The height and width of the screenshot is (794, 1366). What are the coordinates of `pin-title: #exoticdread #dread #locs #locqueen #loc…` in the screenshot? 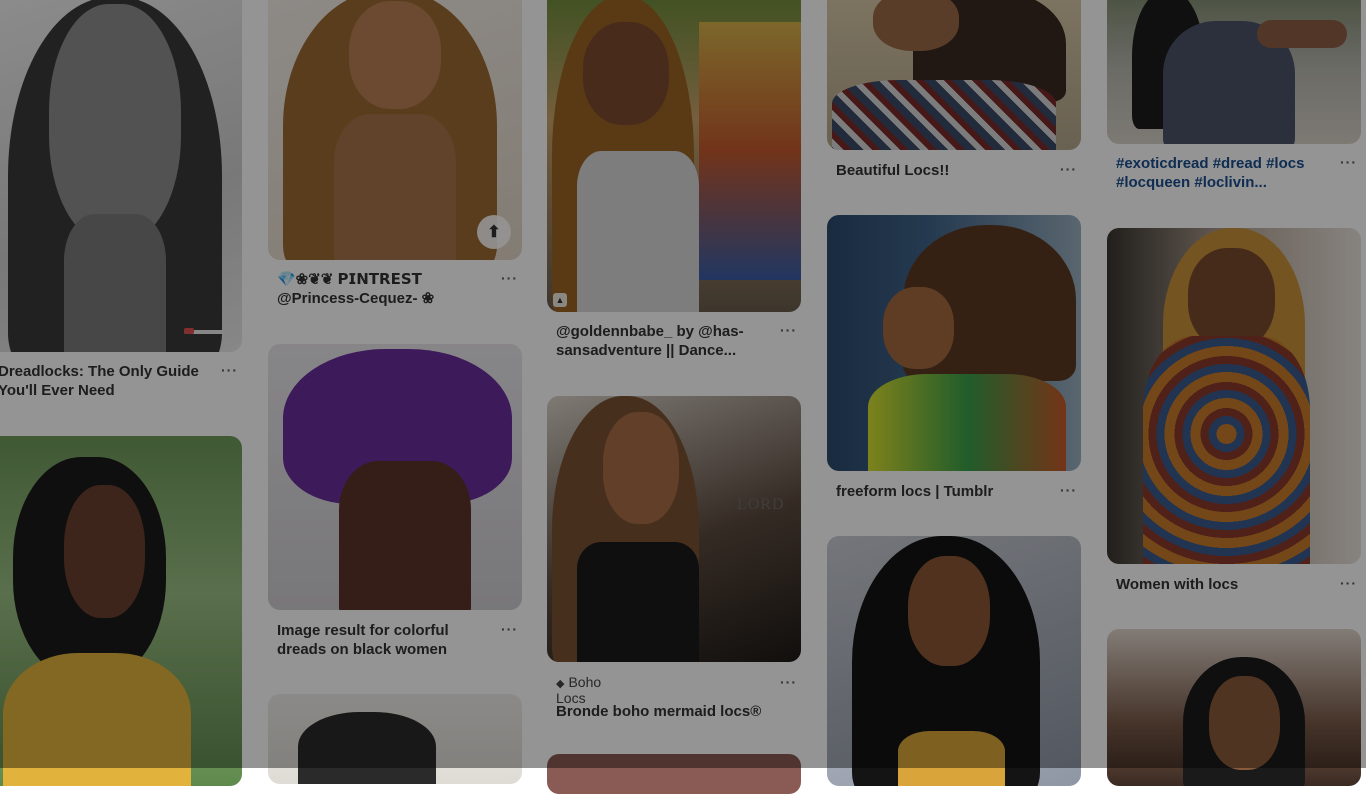 It's located at (1222, 174).